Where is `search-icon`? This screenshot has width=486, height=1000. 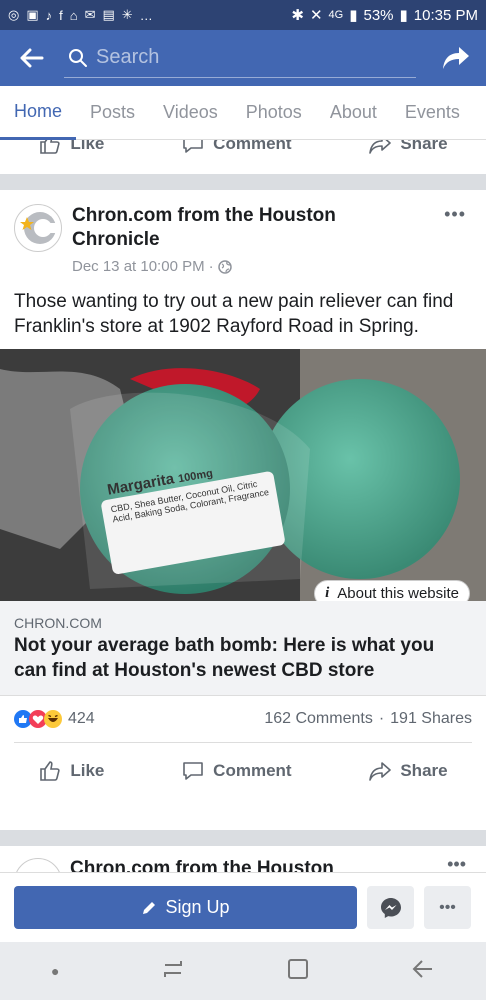
search-icon is located at coordinates (78, 58).